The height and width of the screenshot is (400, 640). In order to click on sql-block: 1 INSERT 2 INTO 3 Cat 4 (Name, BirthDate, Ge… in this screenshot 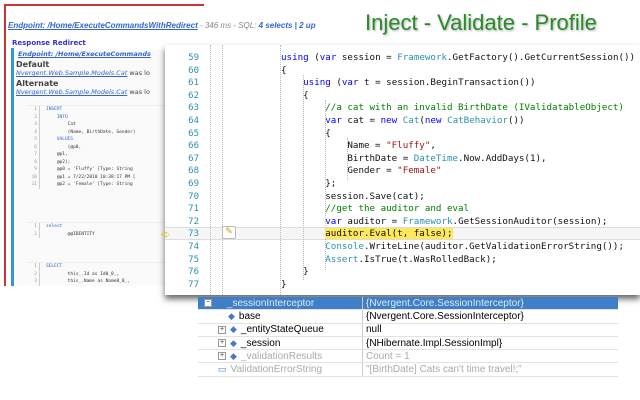, I will do `click(96, 147)`.